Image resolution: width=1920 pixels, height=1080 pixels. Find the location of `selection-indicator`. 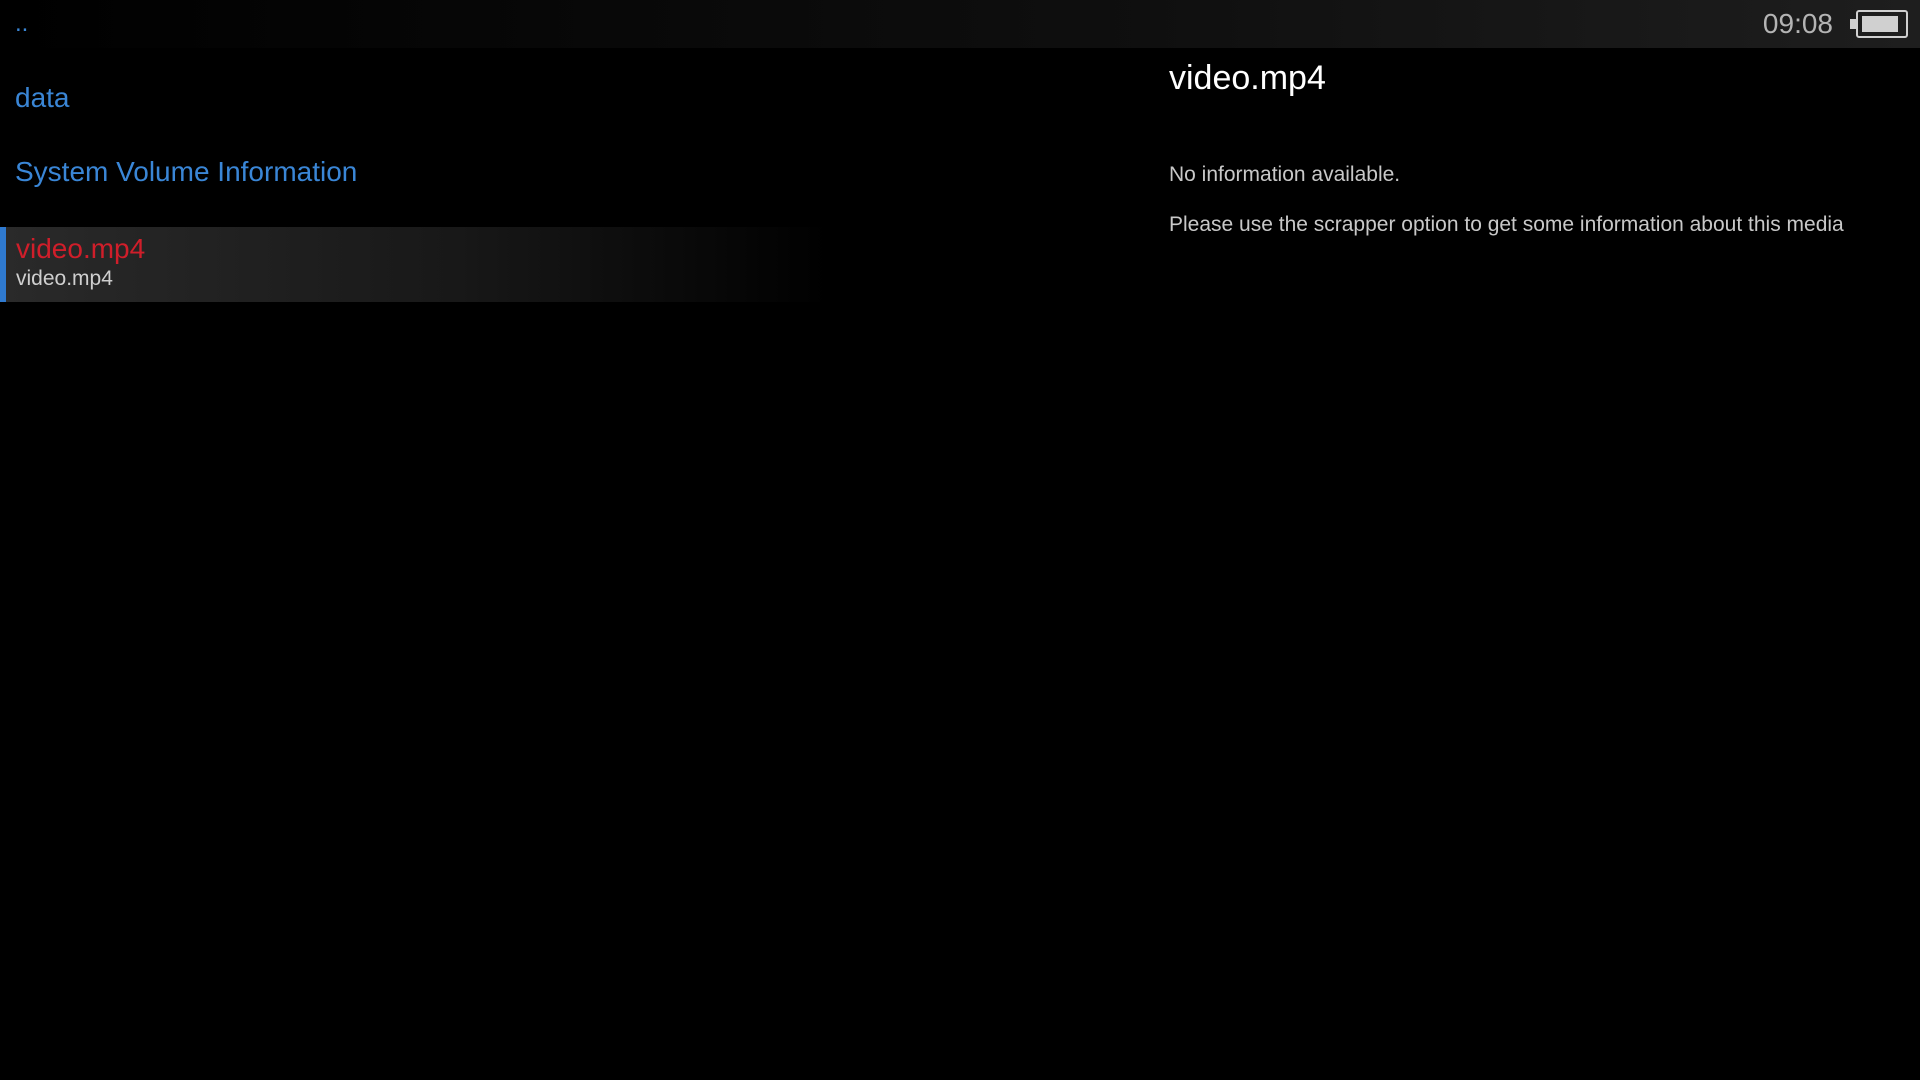

selection-indicator is located at coordinates (3, 264).